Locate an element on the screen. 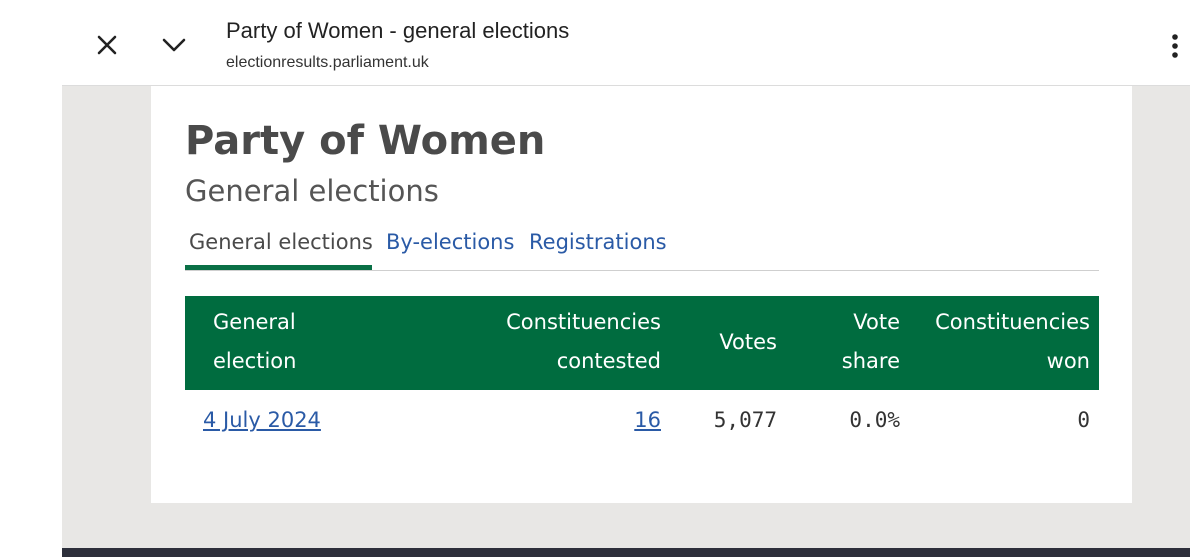  left-gutter is located at coordinates (31, 278).